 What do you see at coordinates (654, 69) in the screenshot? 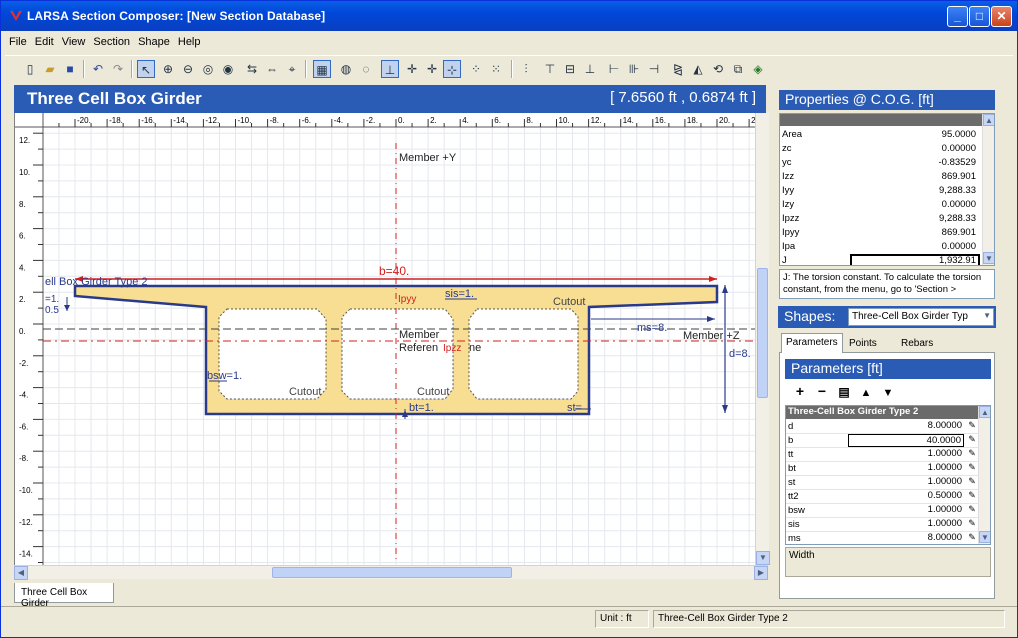
I see `align-right-icon: ⊣` at bounding box center [654, 69].